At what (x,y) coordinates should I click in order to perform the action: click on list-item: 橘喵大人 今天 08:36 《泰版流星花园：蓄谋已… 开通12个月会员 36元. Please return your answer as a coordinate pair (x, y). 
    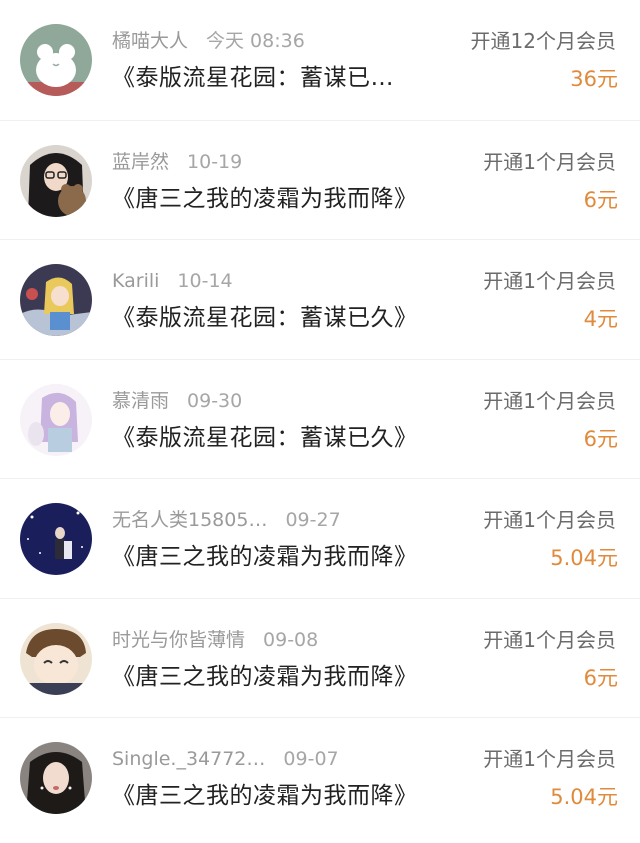
    Looking at the image, I should click on (320, 60).